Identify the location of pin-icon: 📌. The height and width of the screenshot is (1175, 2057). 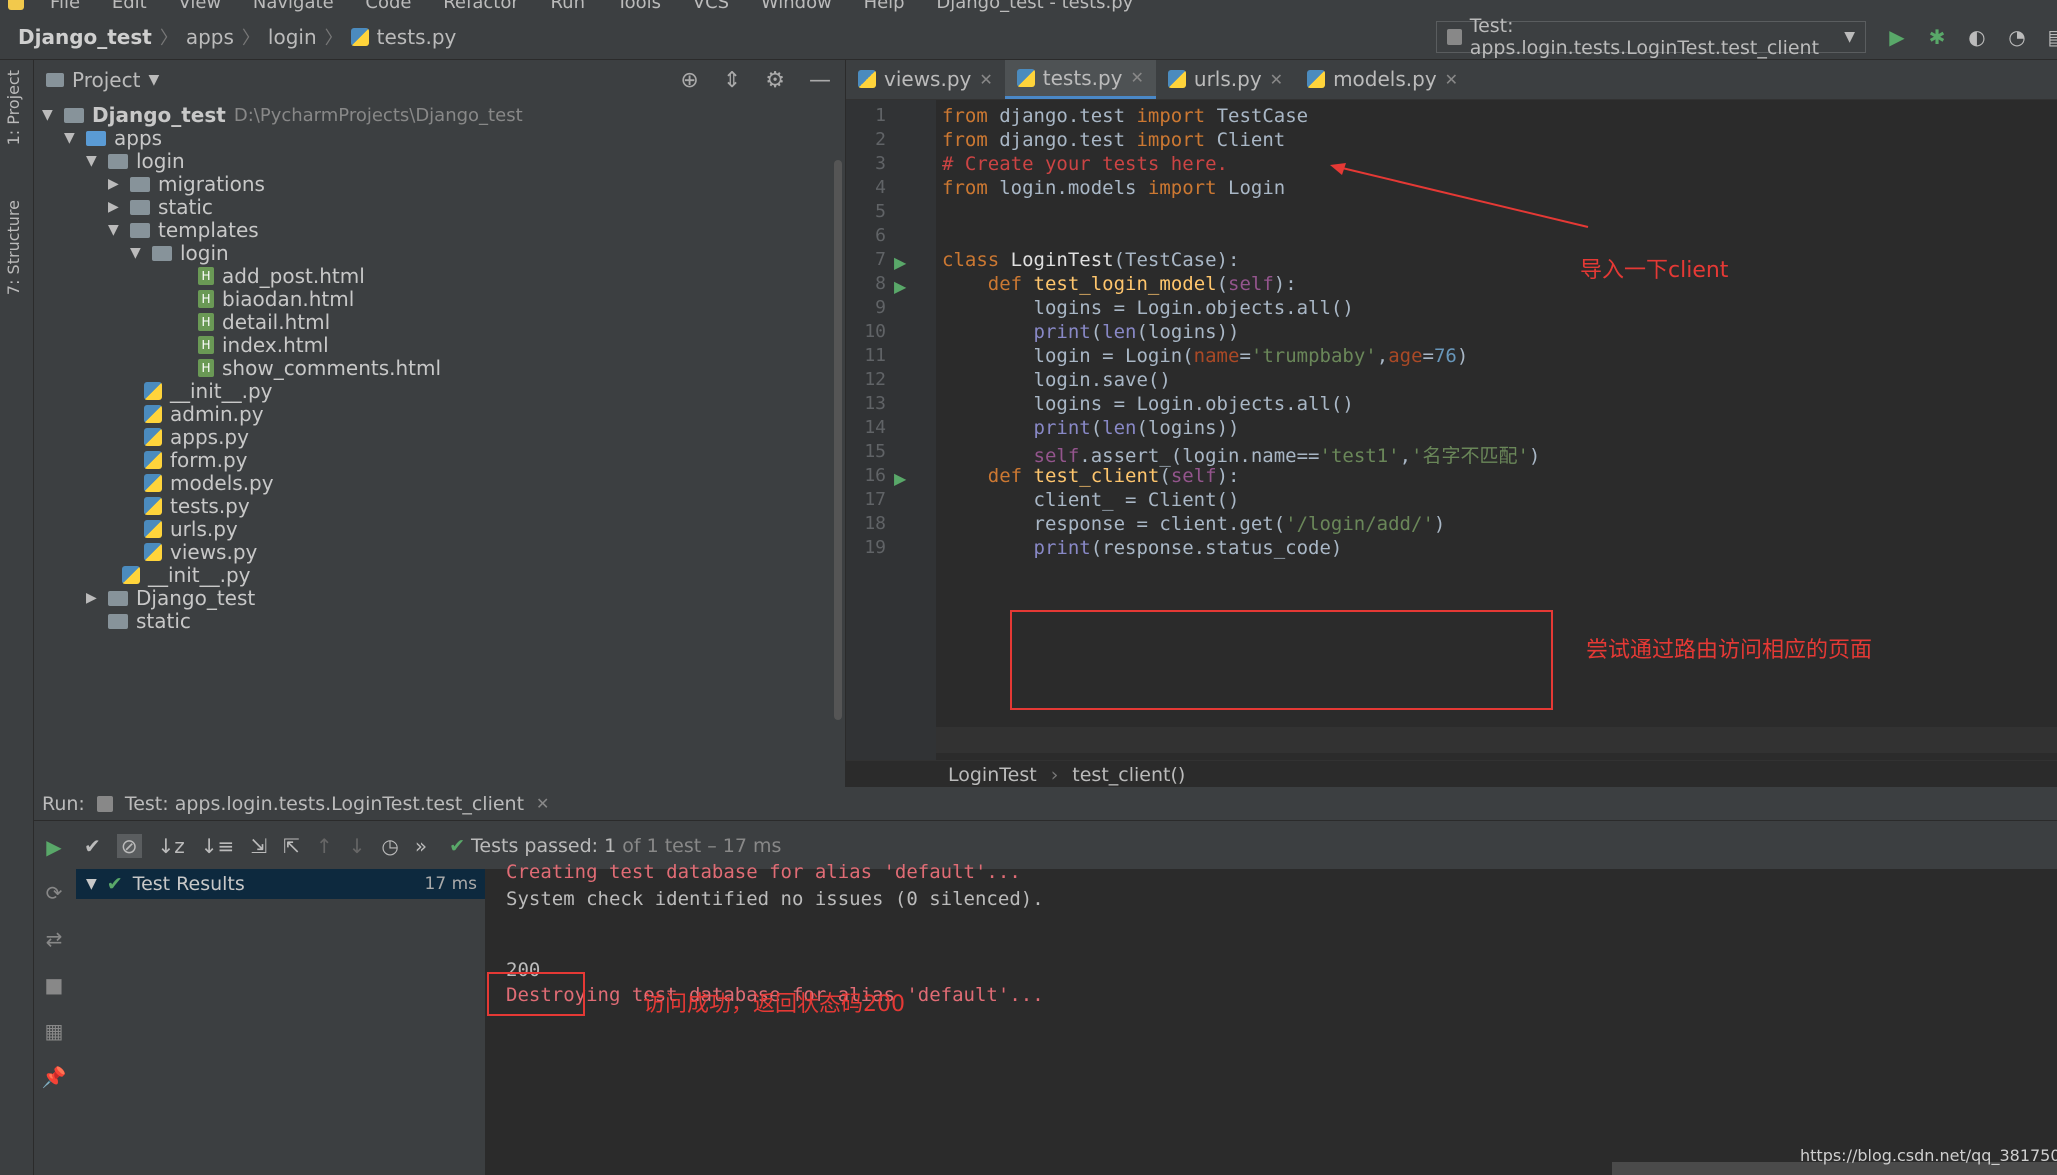
(54, 1077).